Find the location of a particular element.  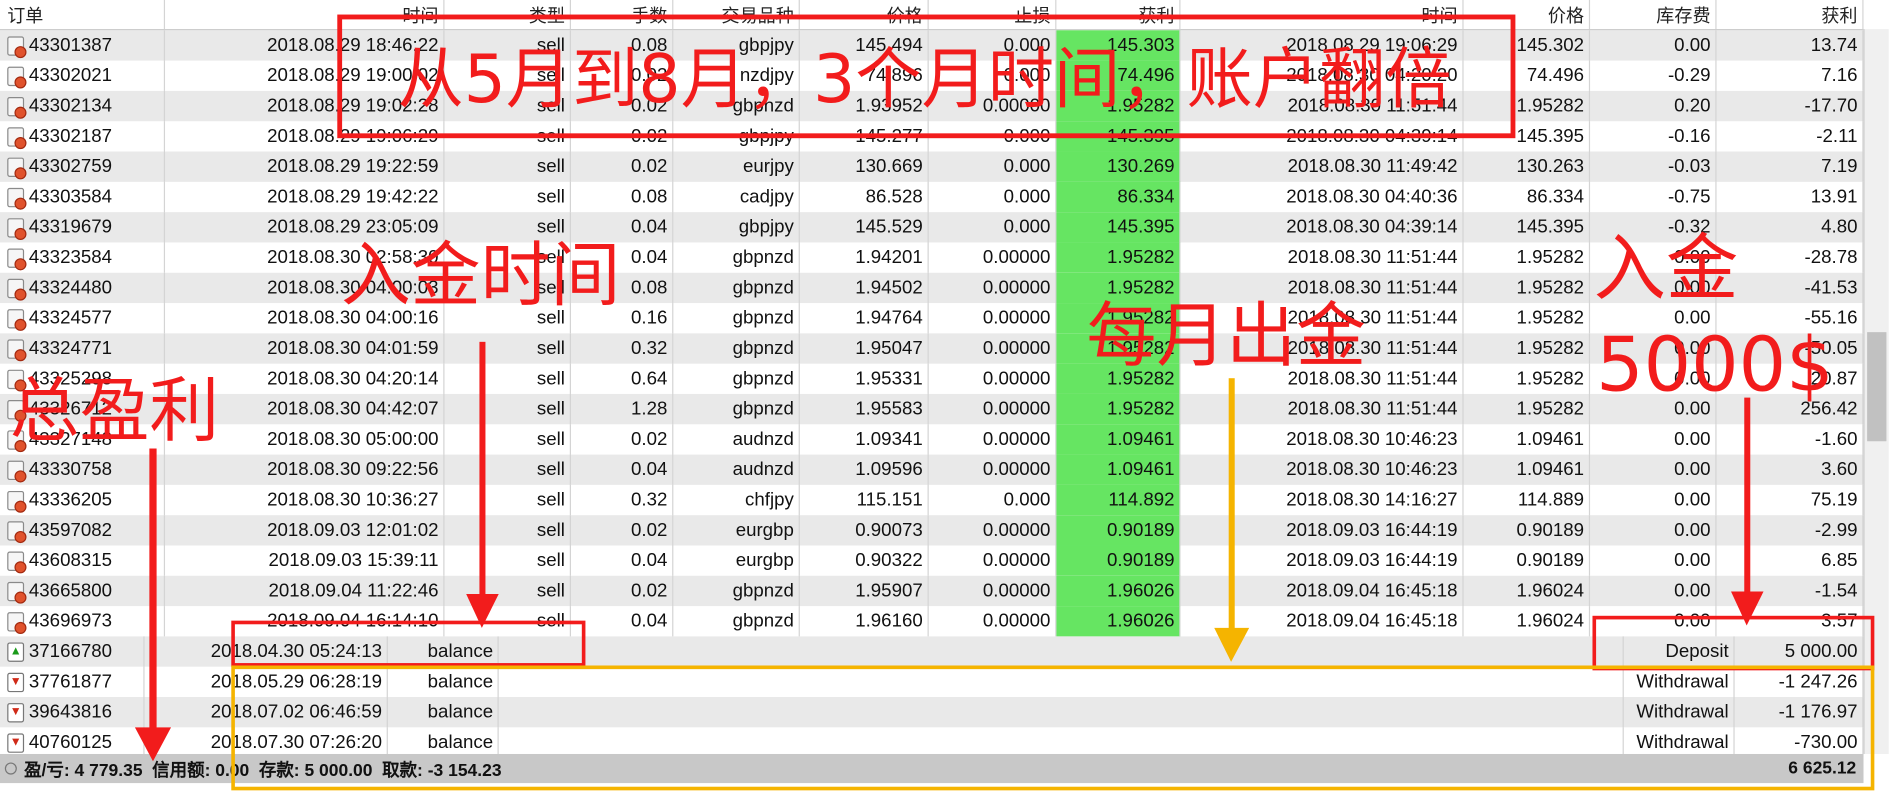

deposit-time-annotation: 入金时间 is located at coordinates (480, 275).